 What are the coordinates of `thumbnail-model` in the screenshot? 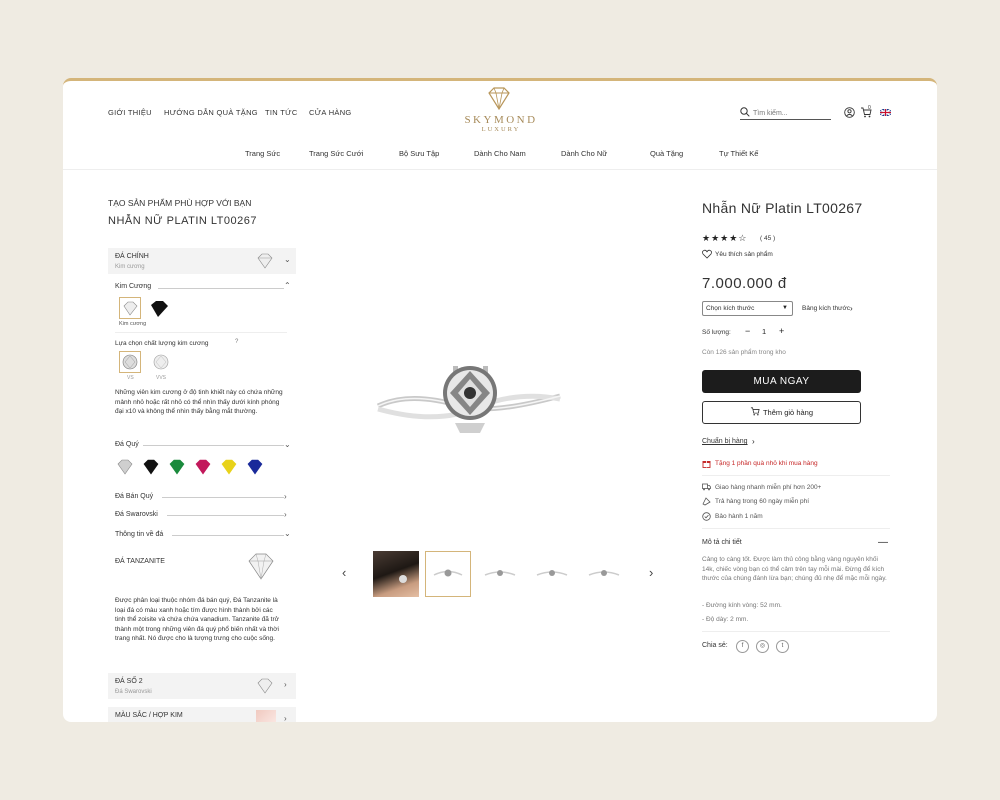 It's located at (396, 574).